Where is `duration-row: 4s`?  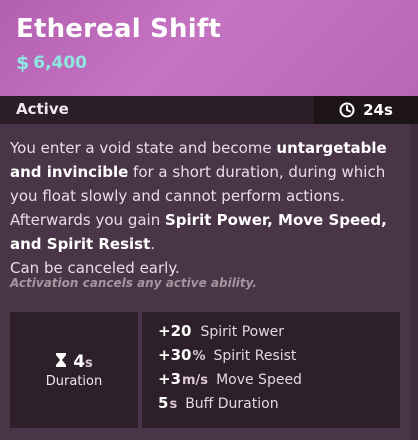
duration-row: 4s is located at coordinates (74, 362).